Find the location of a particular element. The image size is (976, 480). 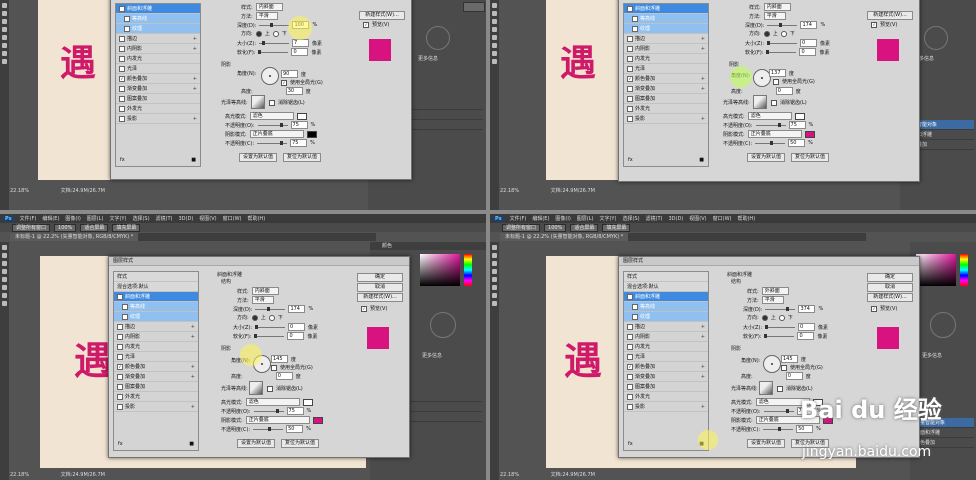

eraser-tool-icon is located at coordinates (494, 45).